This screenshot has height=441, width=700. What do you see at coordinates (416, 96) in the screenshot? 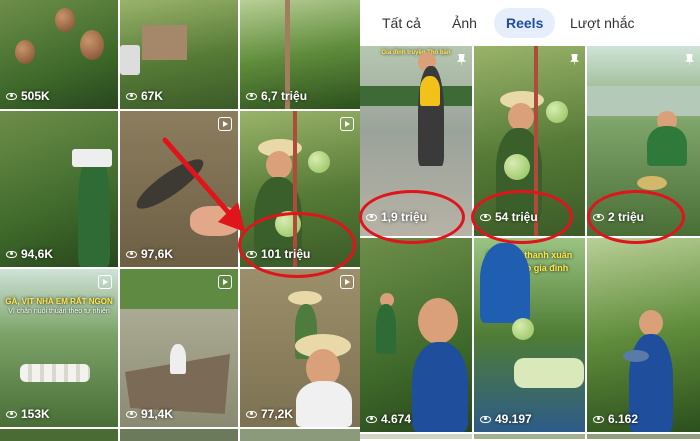
I see `trees-image` at bounding box center [416, 96].